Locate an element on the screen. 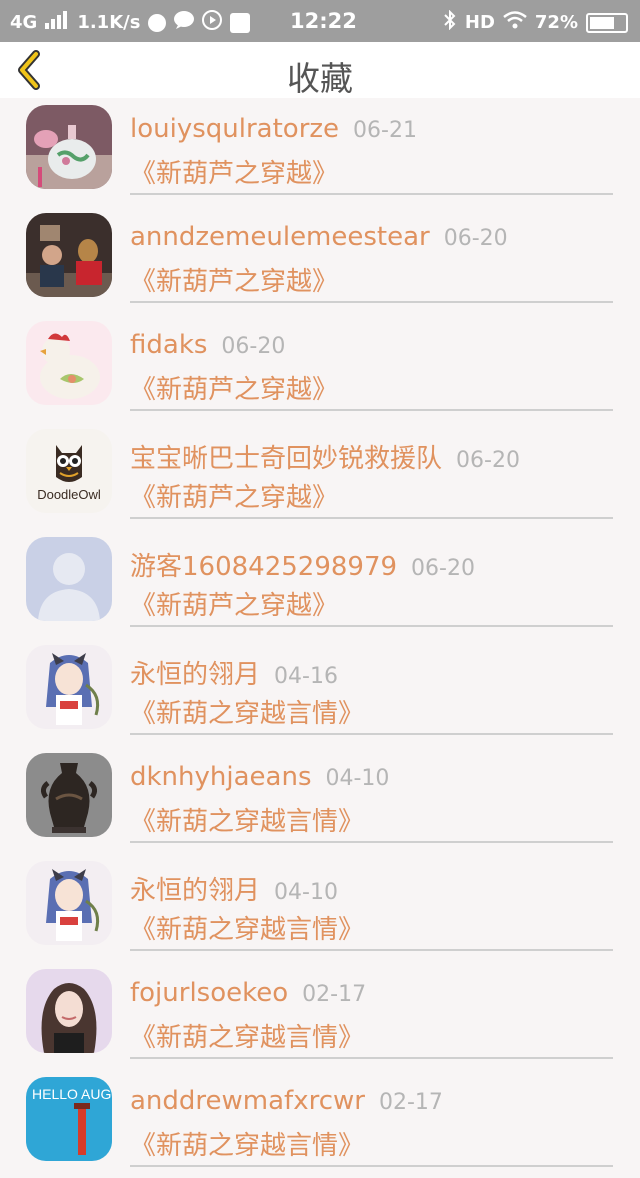  favorite-item: louiysqulratorze 06-21 《新葫芦之穿越》 is located at coordinates (320, 152).